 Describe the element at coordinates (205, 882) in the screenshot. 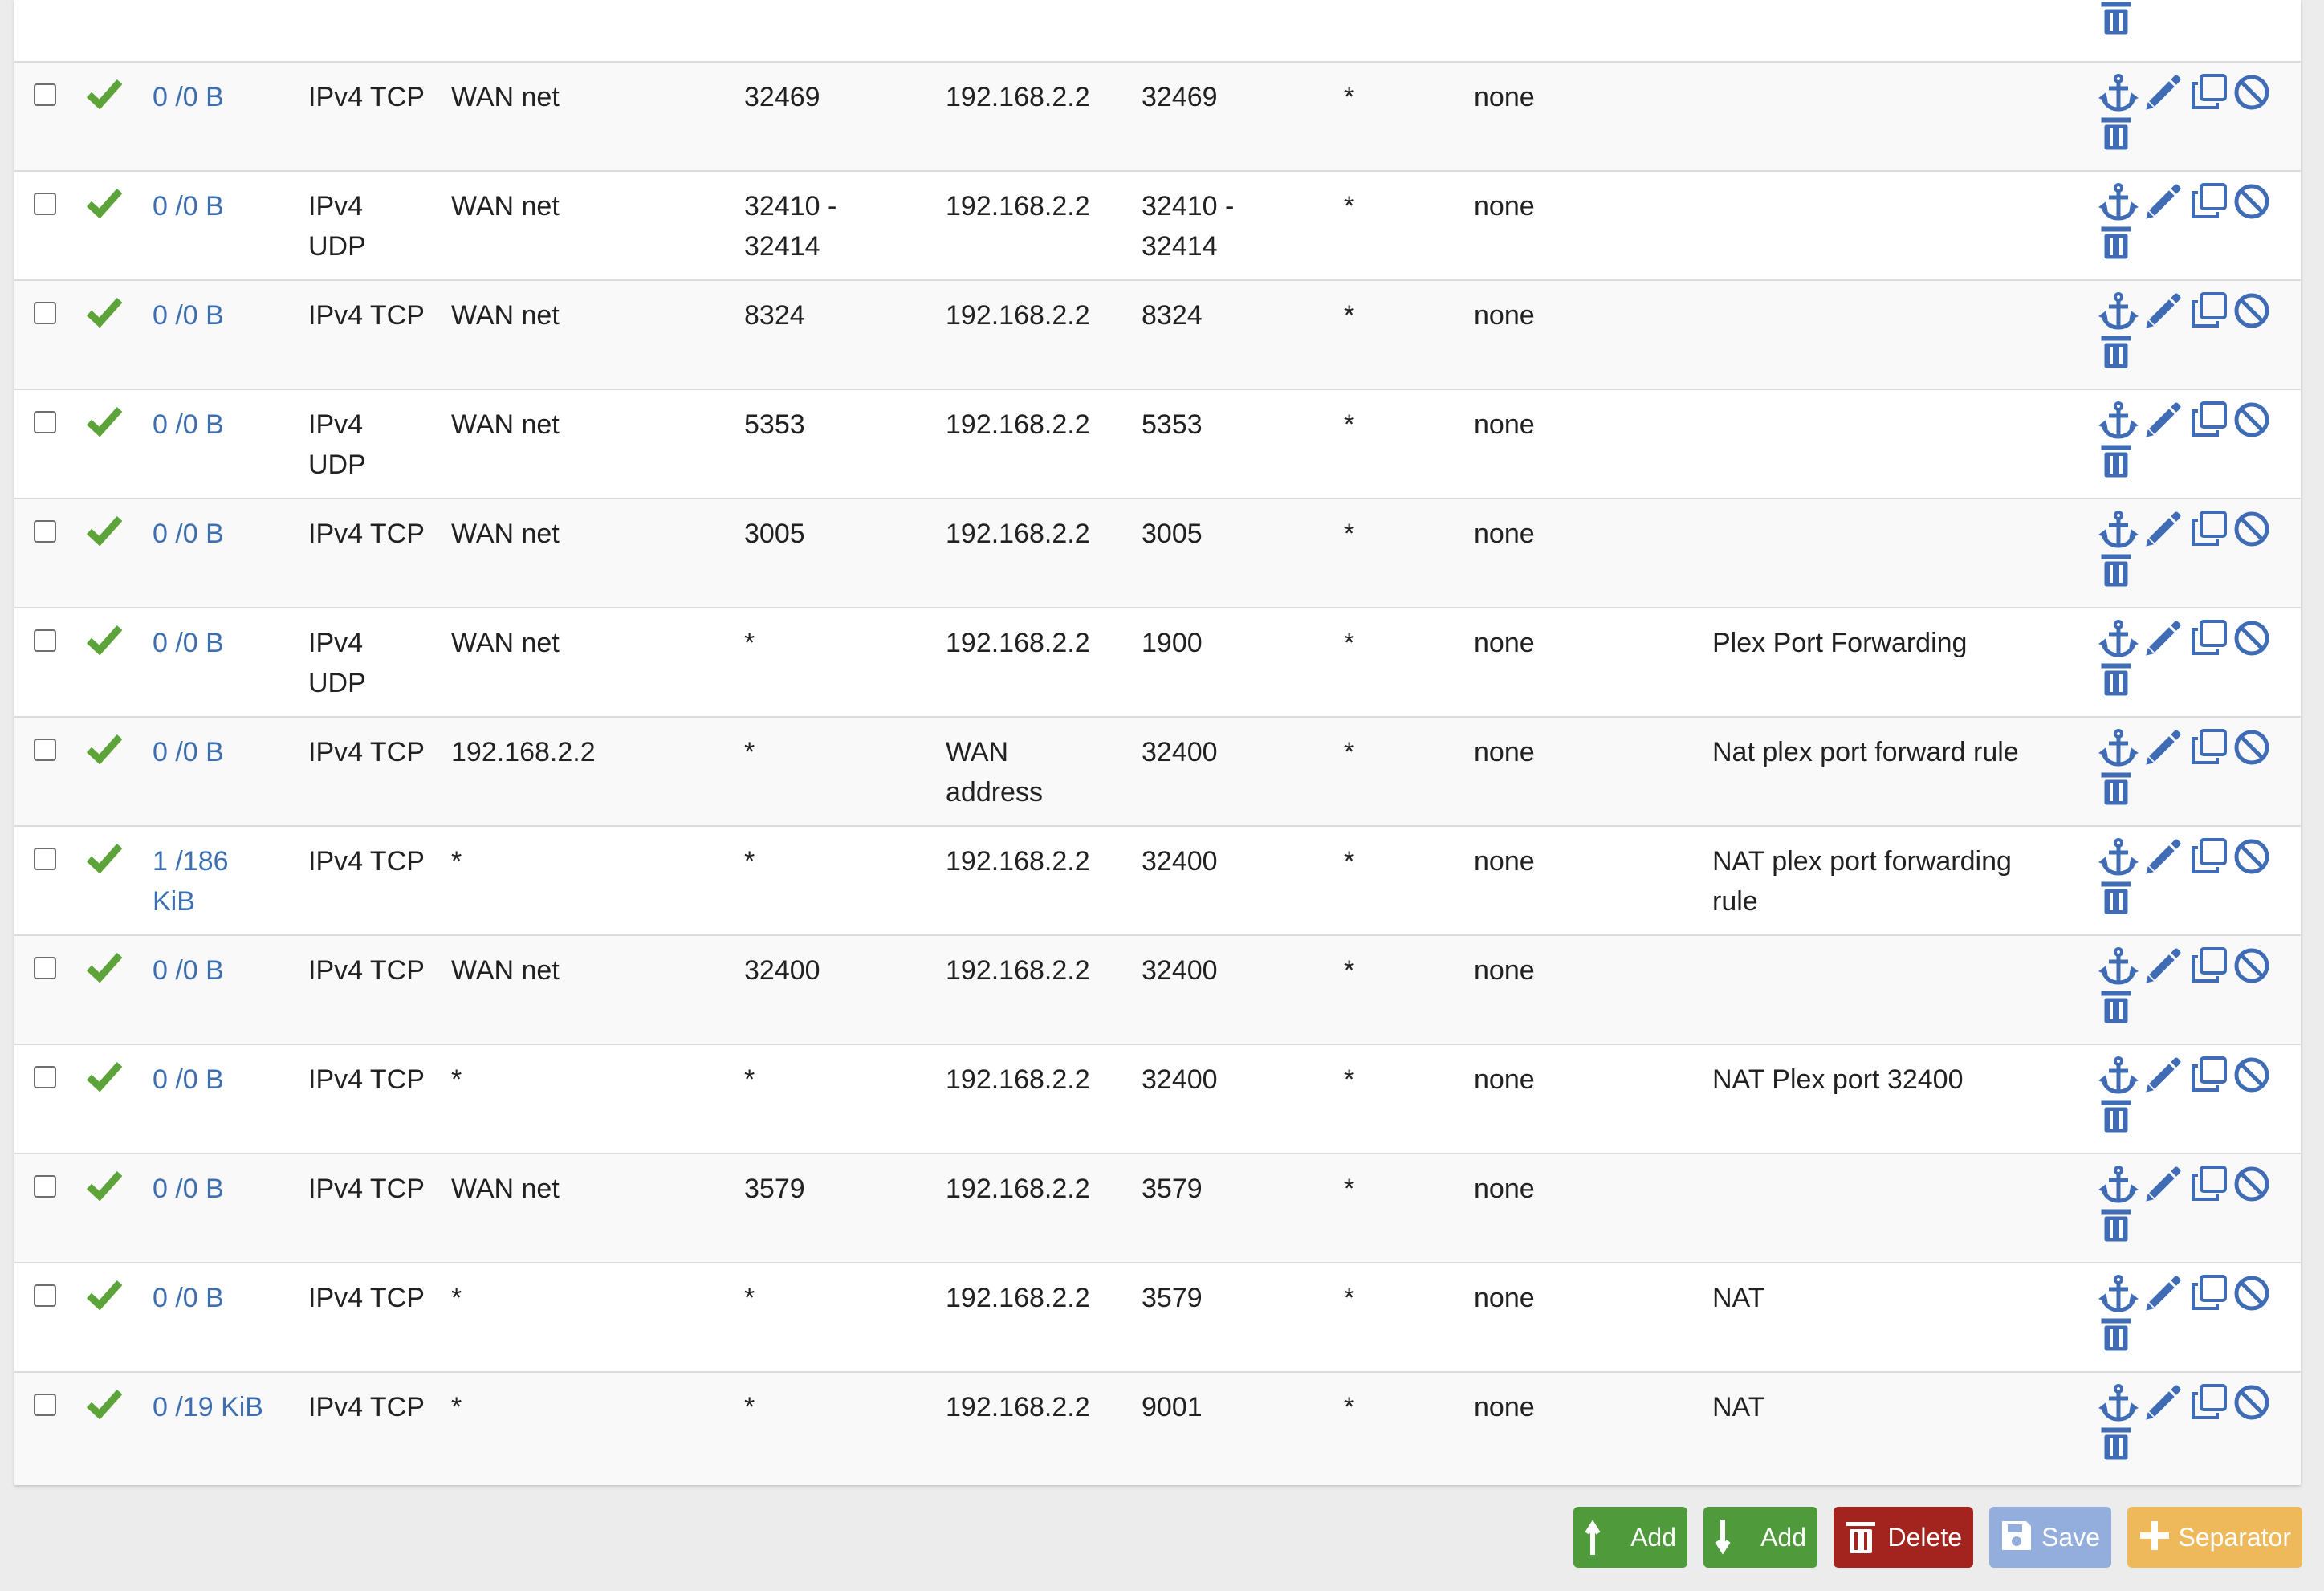

I see `states-link: 1 /186 KiB` at that location.